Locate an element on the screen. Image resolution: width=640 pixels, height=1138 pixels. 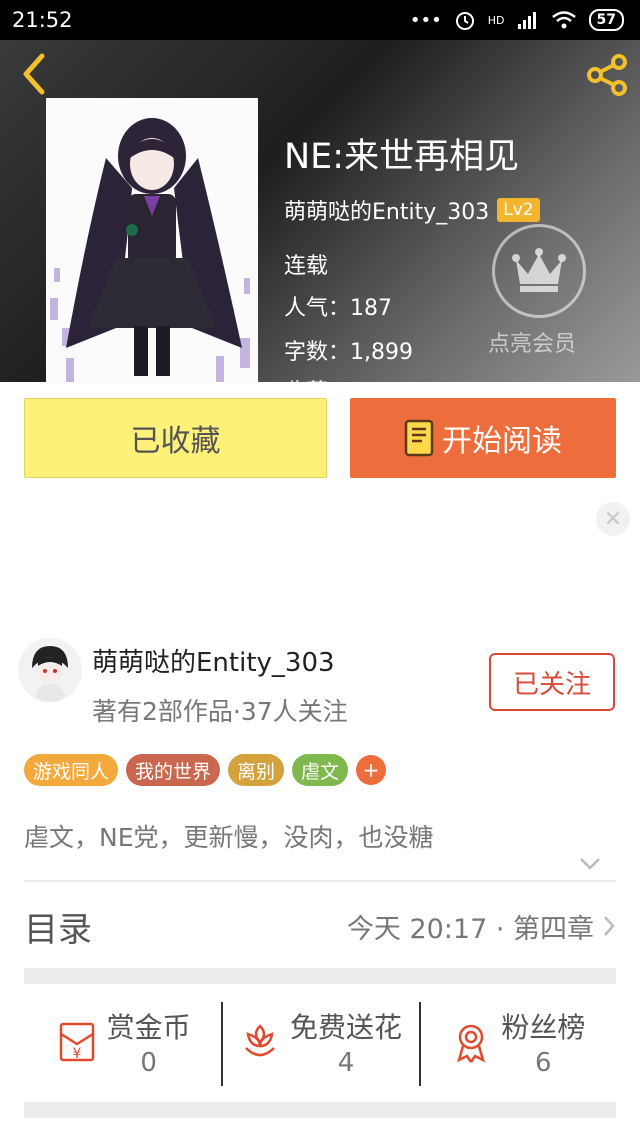
reward-row: ¥ 赏金币 0 免费送花 4 粉丝榜 6 is located at coordinates (320, 1042).